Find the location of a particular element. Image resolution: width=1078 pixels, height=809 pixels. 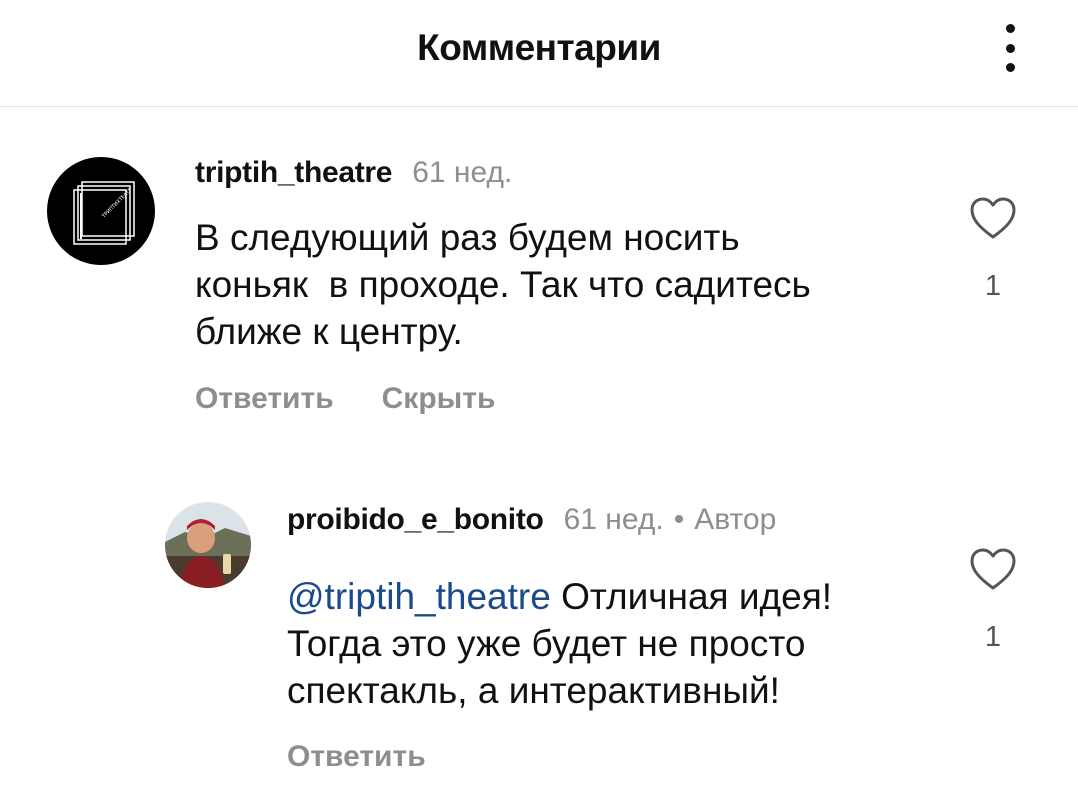

reply-username: proibido_e_bonito is located at coordinates (415, 519).